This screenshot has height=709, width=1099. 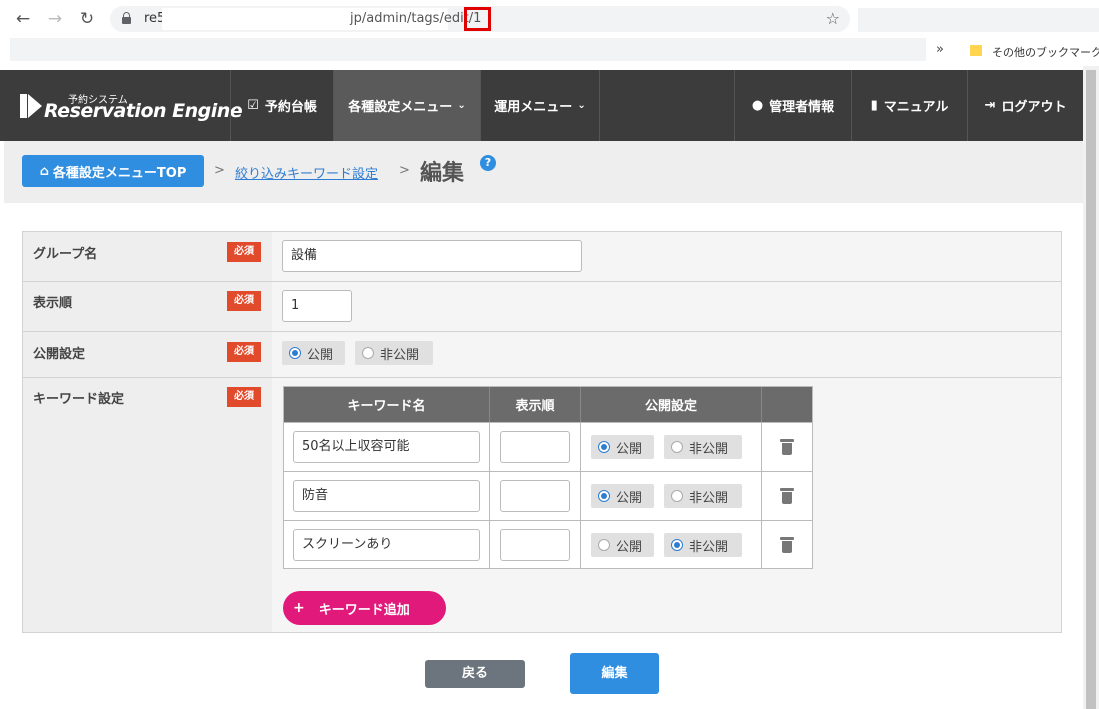 I want to click on nav-manual: ▮ マニュアル, so click(x=909, y=105).